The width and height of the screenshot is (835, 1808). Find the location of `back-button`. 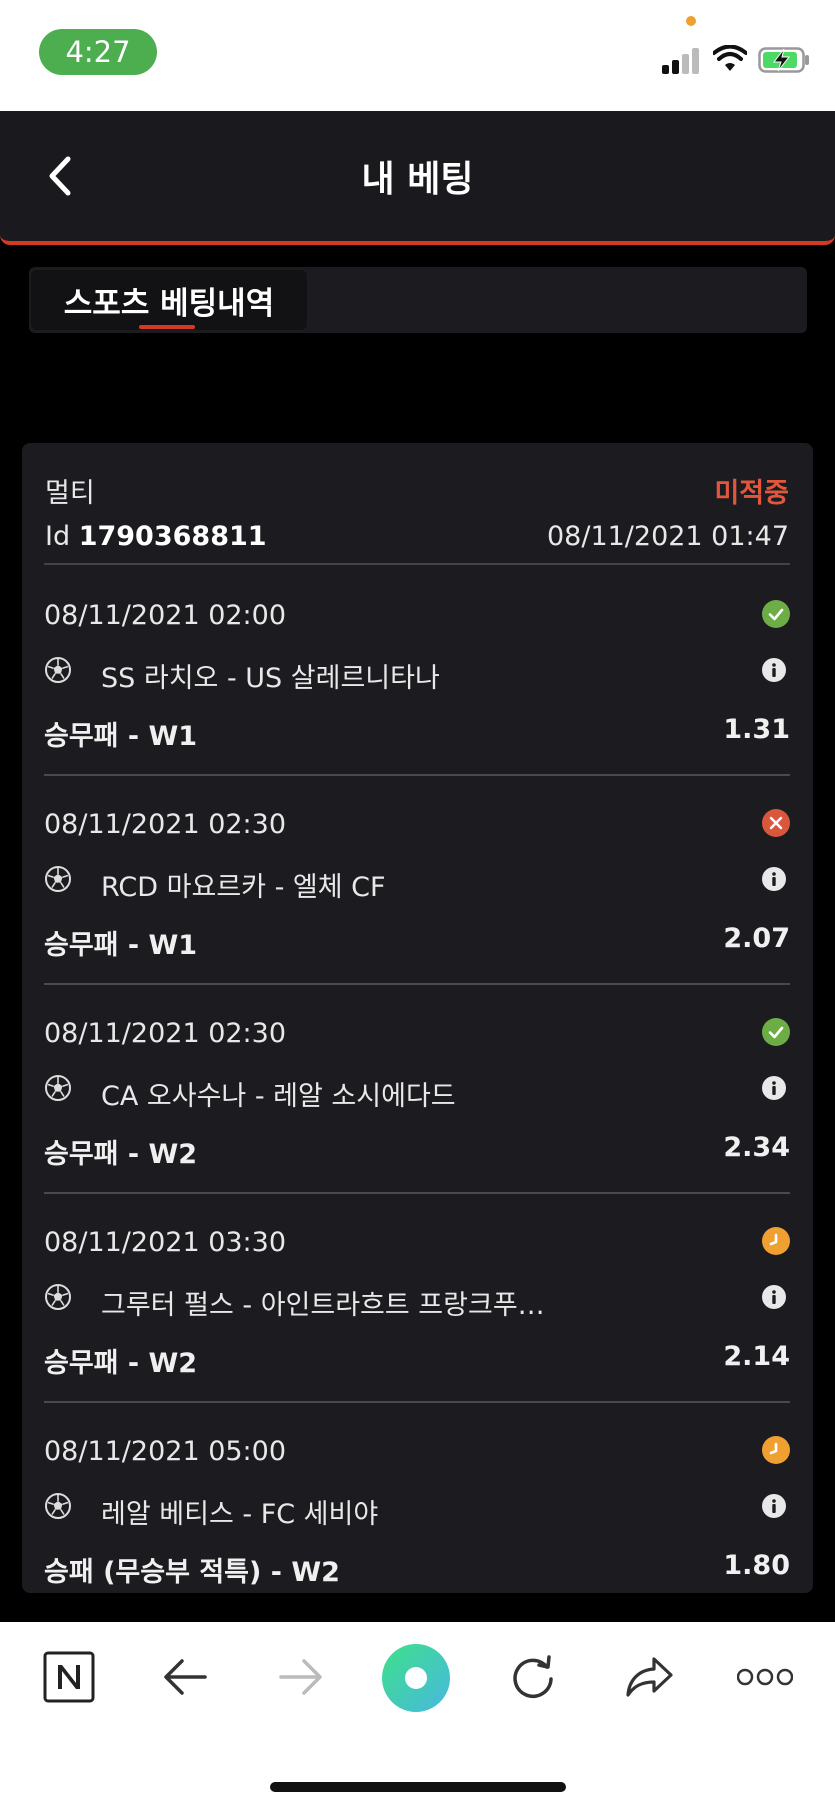

back-button is located at coordinates (62, 176).